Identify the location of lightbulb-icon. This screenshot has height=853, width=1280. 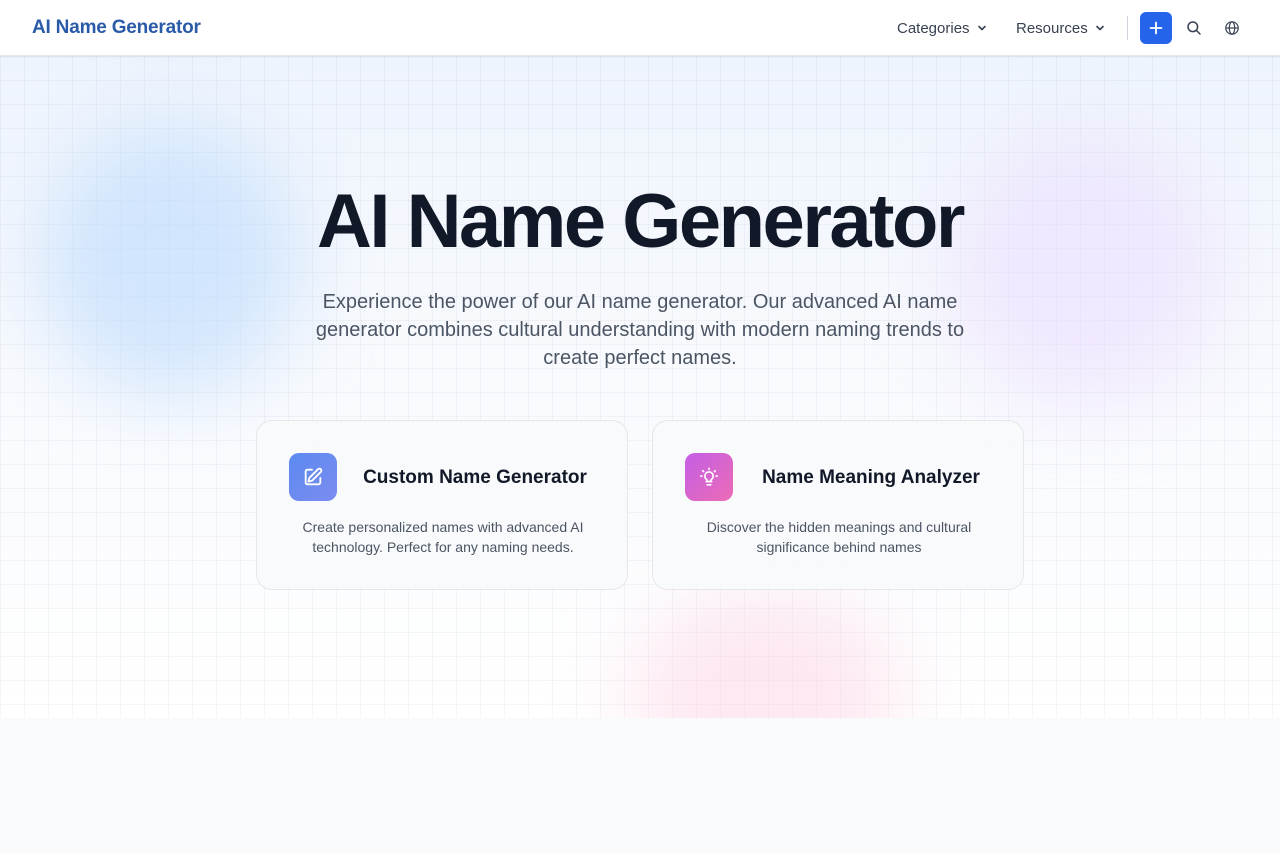
(709, 476).